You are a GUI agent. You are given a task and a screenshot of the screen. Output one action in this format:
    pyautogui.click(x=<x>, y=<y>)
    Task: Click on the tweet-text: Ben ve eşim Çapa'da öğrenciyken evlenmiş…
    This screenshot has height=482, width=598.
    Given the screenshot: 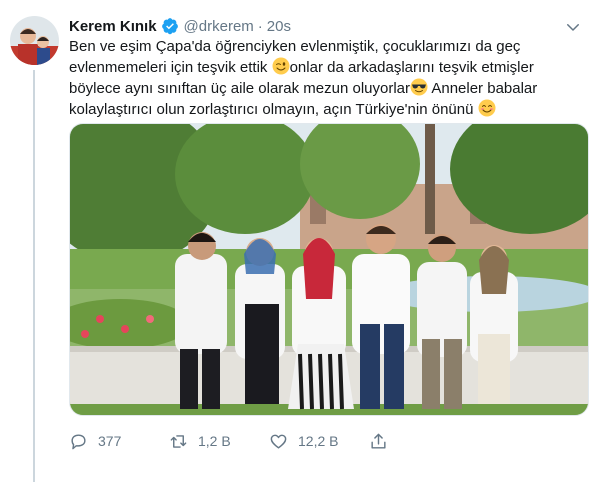 What is the action you would take?
    pyautogui.click(x=321, y=78)
    